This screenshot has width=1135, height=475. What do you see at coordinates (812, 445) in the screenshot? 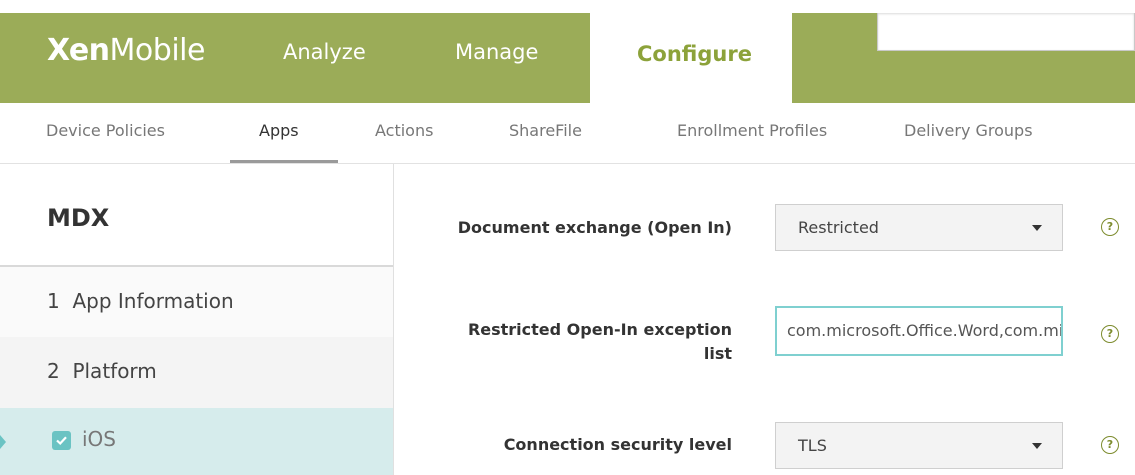
I see `connection-security-value: TLS` at bounding box center [812, 445].